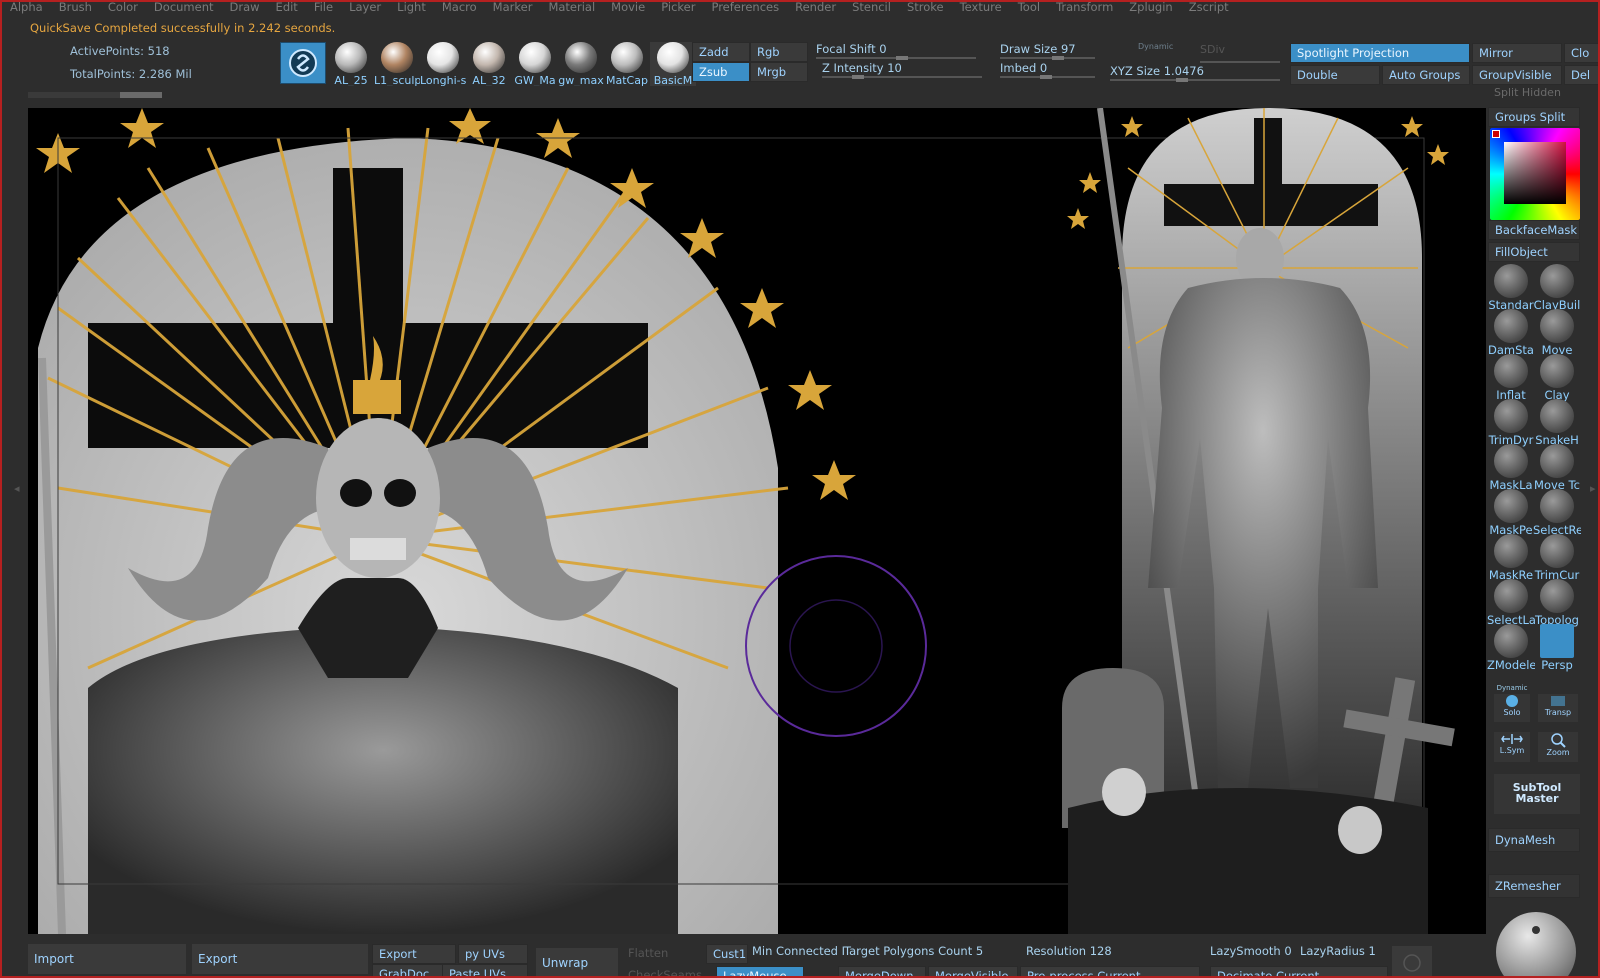 The width and height of the screenshot is (1600, 978). Describe the element at coordinates (1534, 117) in the screenshot. I see `groups-split-button: Groups Split` at that location.